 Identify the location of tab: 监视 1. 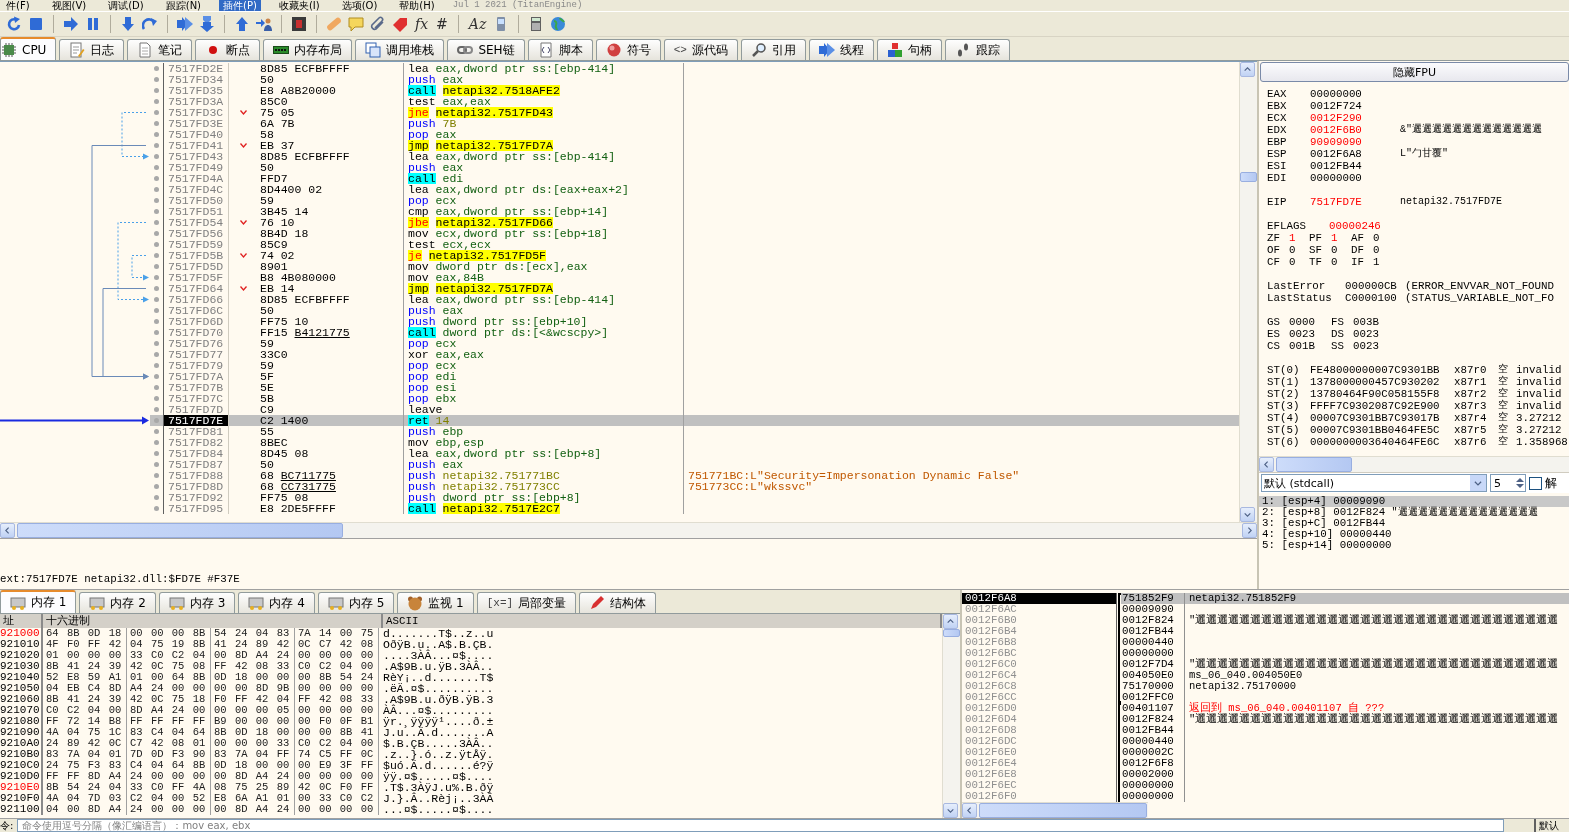
(435, 602).